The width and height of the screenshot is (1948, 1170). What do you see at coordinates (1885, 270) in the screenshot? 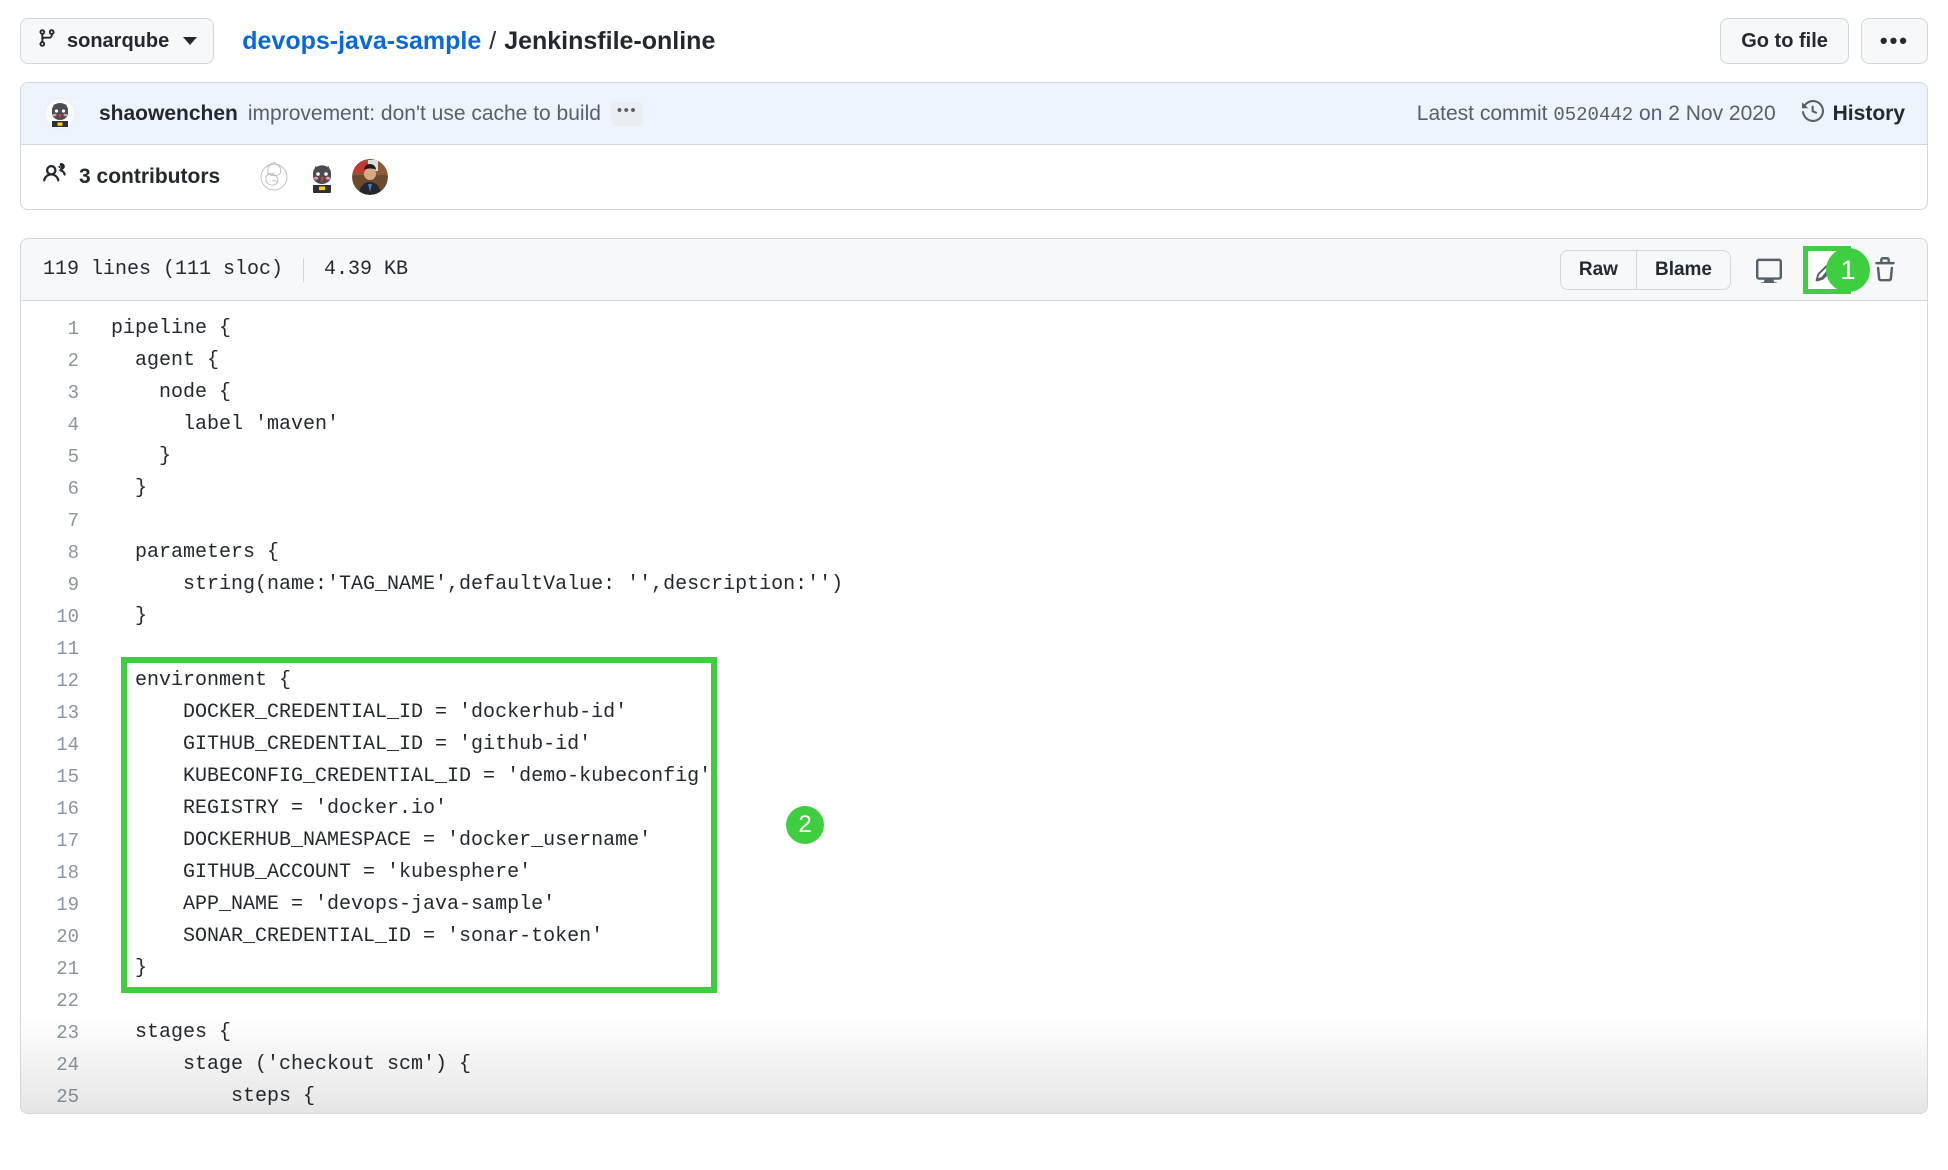
I see `delete-file-trash-icon` at bounding box center [1885, 270].